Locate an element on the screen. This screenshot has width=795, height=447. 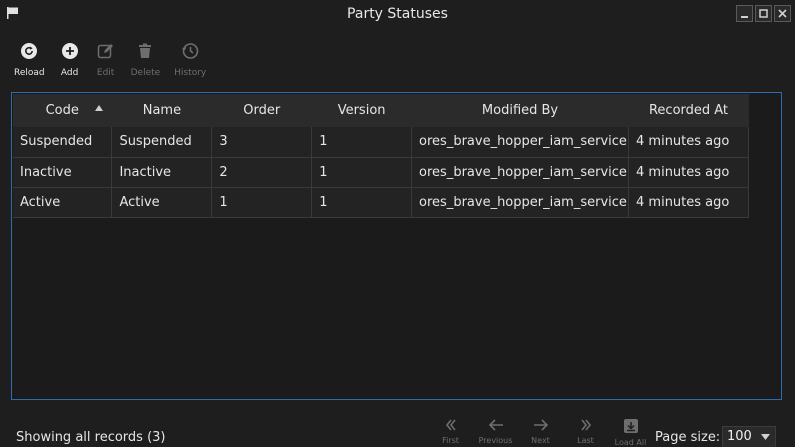
last-page-icon is located at coordinates (585, 425).